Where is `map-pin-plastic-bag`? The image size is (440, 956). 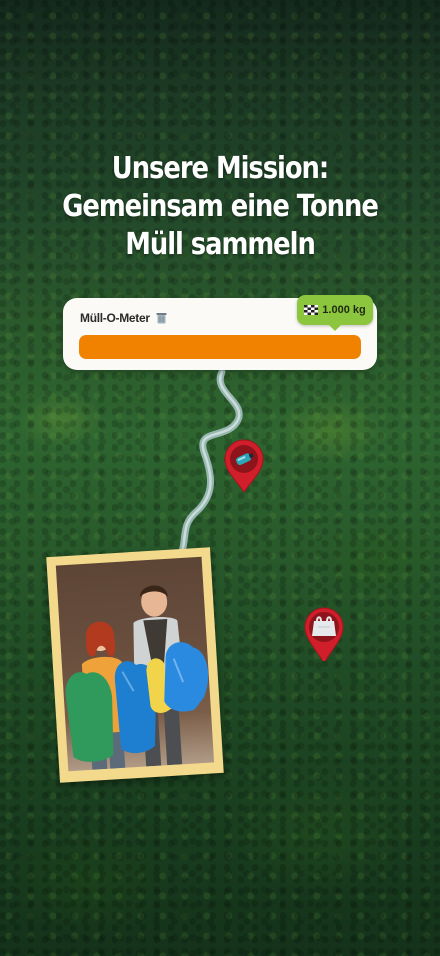
map-pin-plastic-bag is located at coordinates (324, 633).